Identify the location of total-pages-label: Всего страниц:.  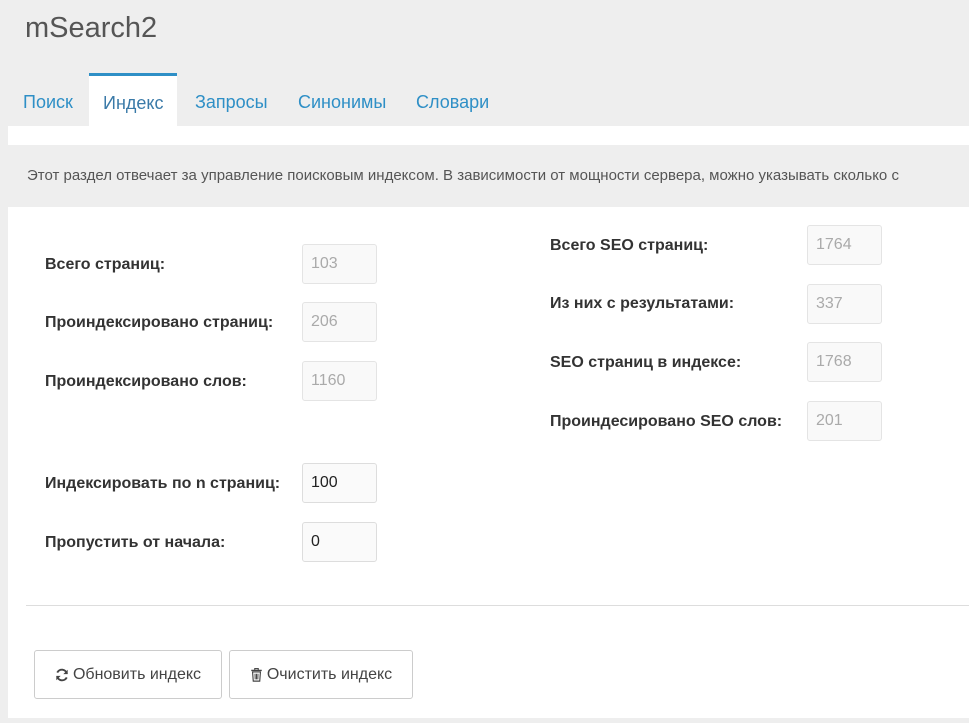
(105, 264).